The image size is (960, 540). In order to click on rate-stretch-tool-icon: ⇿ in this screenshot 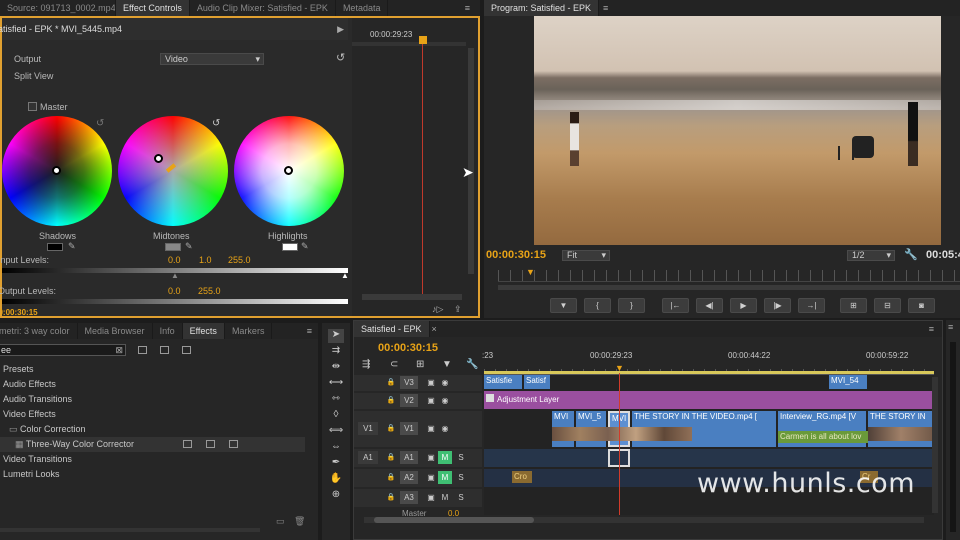, I will do `click(336, 400)`.